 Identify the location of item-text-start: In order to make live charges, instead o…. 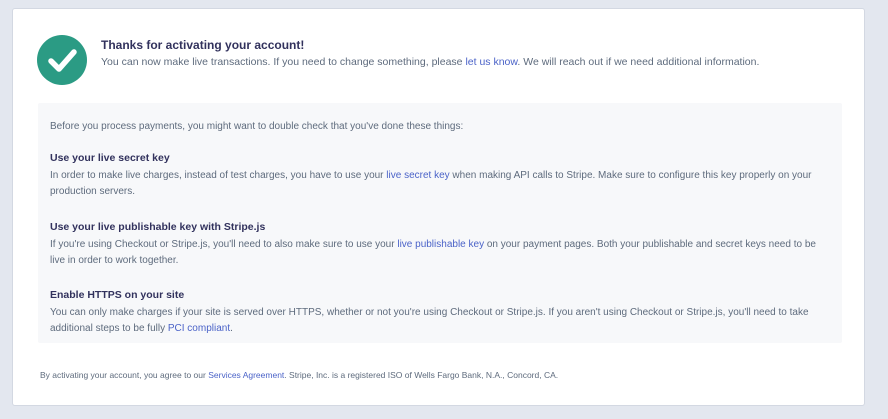
(218, 175).